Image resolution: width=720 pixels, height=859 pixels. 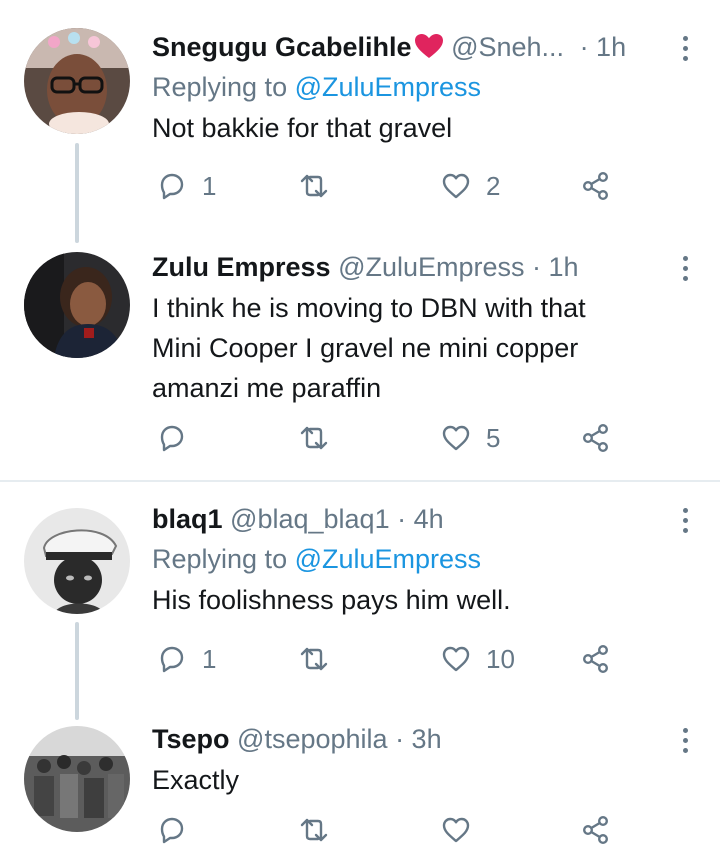 I want to click on like-button: 10, so click(x=477, y=659).